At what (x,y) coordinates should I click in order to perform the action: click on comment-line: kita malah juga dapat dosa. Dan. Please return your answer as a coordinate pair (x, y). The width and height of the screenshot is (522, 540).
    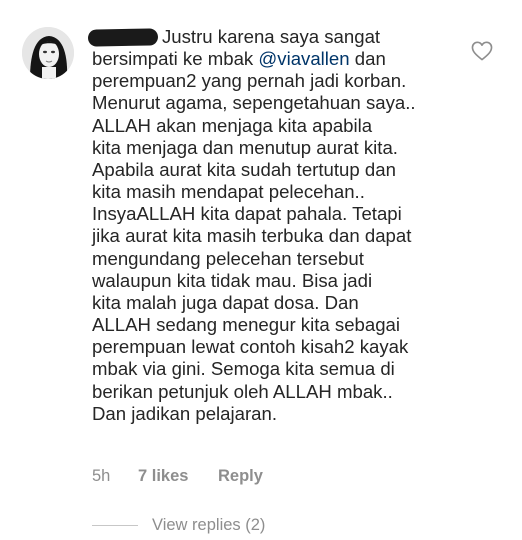
    Looking at the image, I should click on (225, 302).